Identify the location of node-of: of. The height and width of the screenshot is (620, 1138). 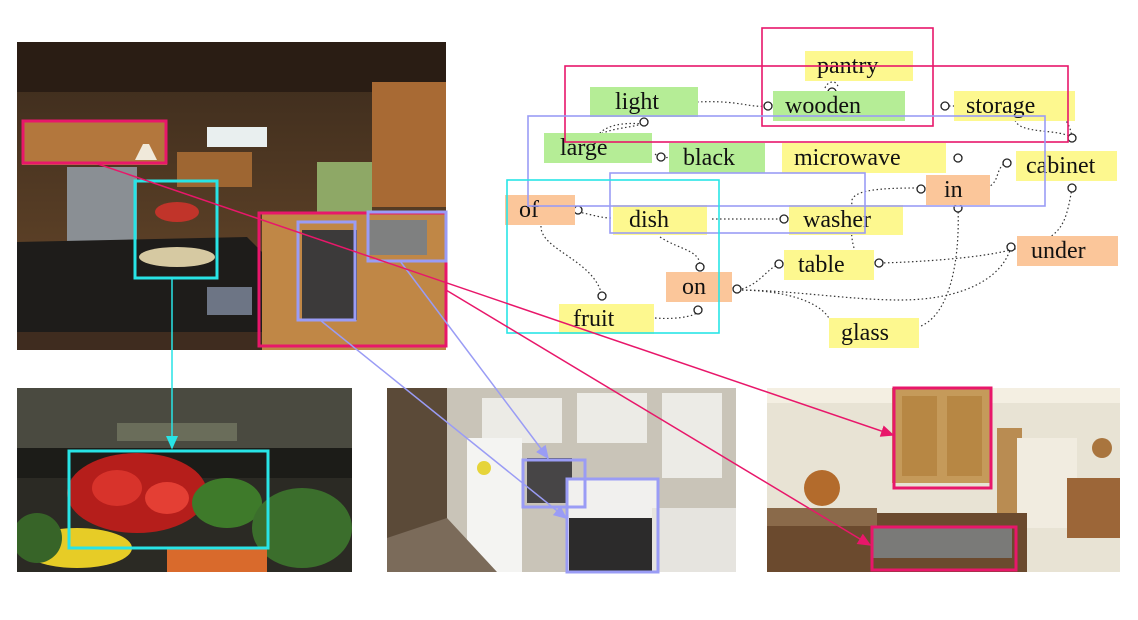
(540, 210).